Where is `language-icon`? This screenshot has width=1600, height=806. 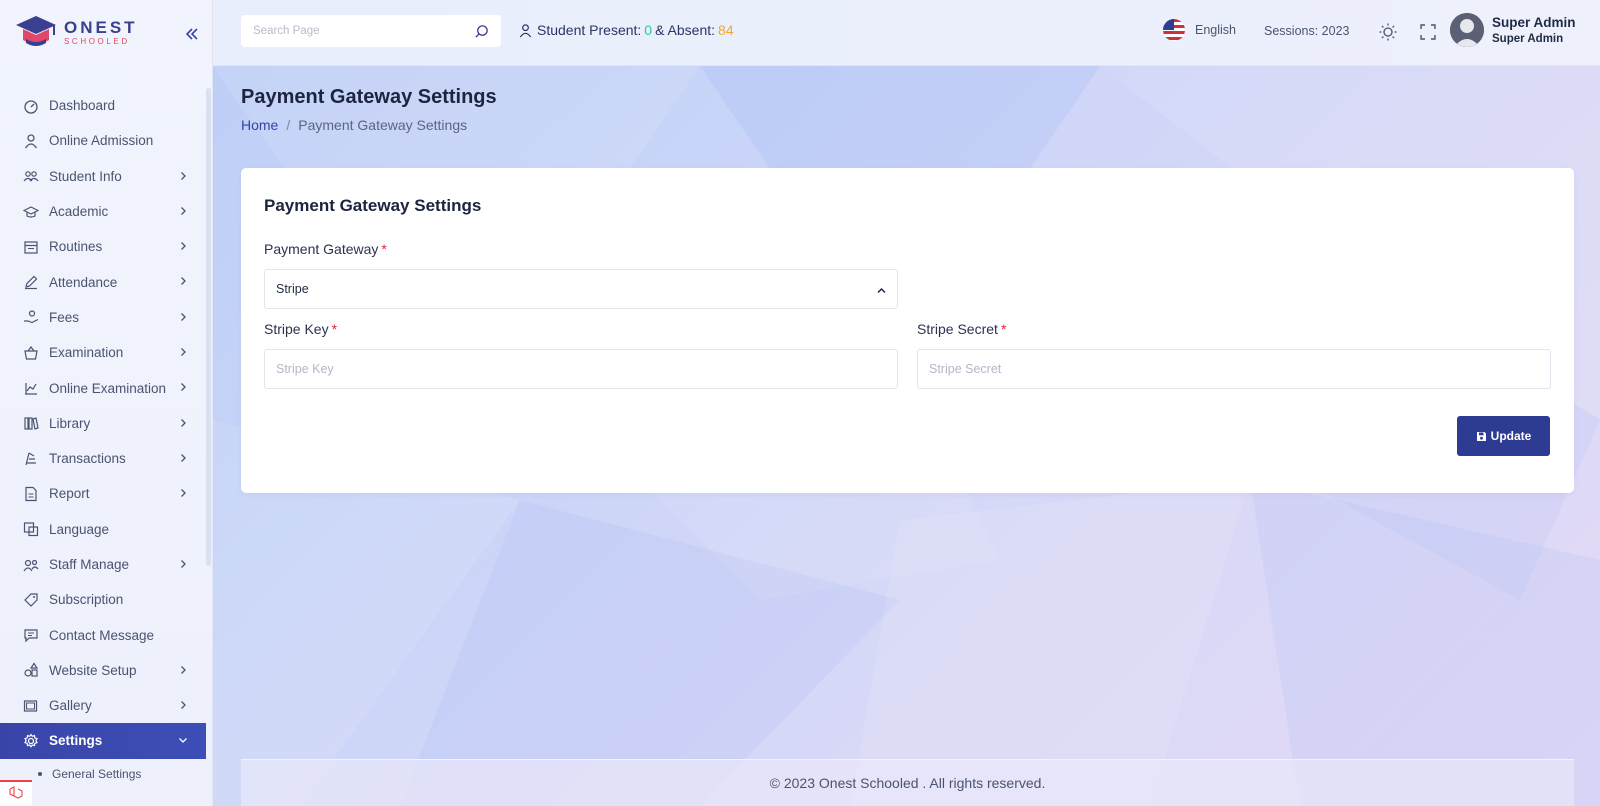 language-icon is located at coordinates (31, 529).